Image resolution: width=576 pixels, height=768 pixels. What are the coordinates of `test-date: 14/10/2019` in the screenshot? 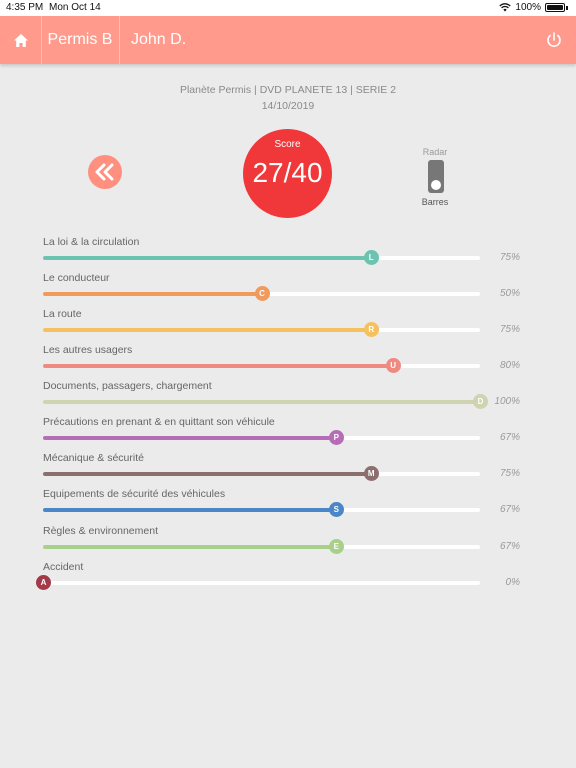 It's located at (288, 106).